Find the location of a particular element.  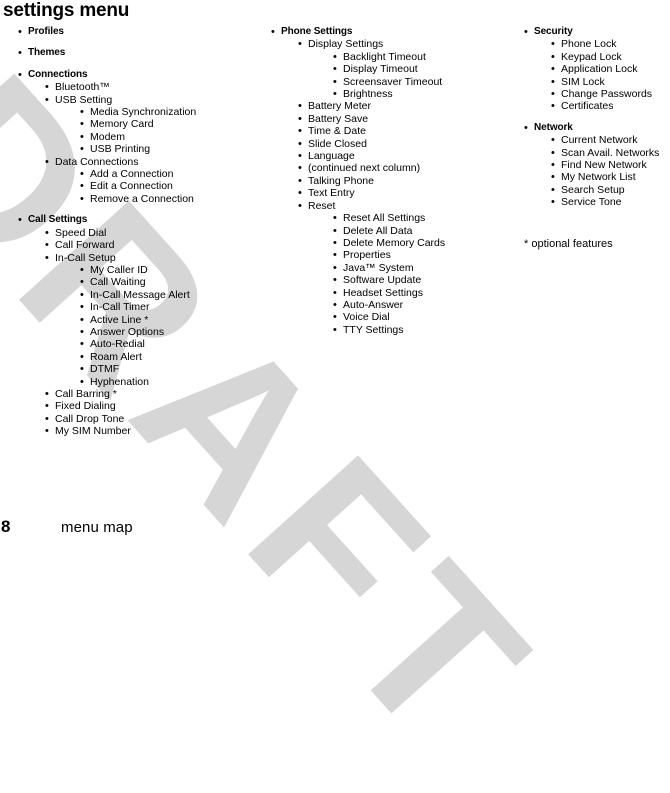

menu-item-label: Backlight Timeout is located at coordinates (384, 56).